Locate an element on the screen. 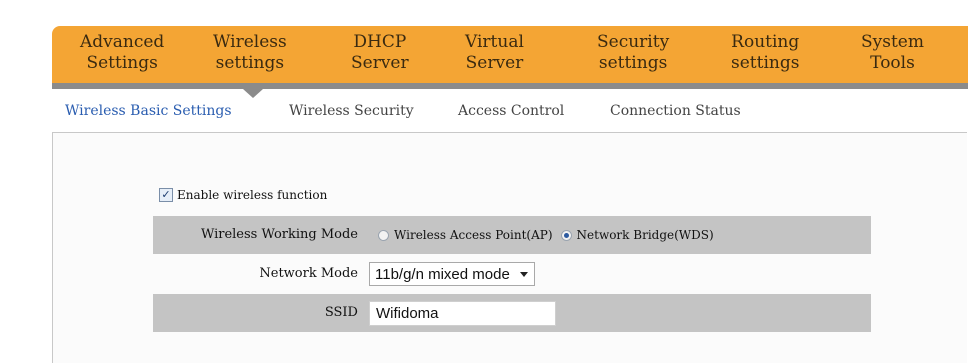 The height and width of the screenshot is (363, 968). menu-bar-underline is located at coordinates (510, 86).